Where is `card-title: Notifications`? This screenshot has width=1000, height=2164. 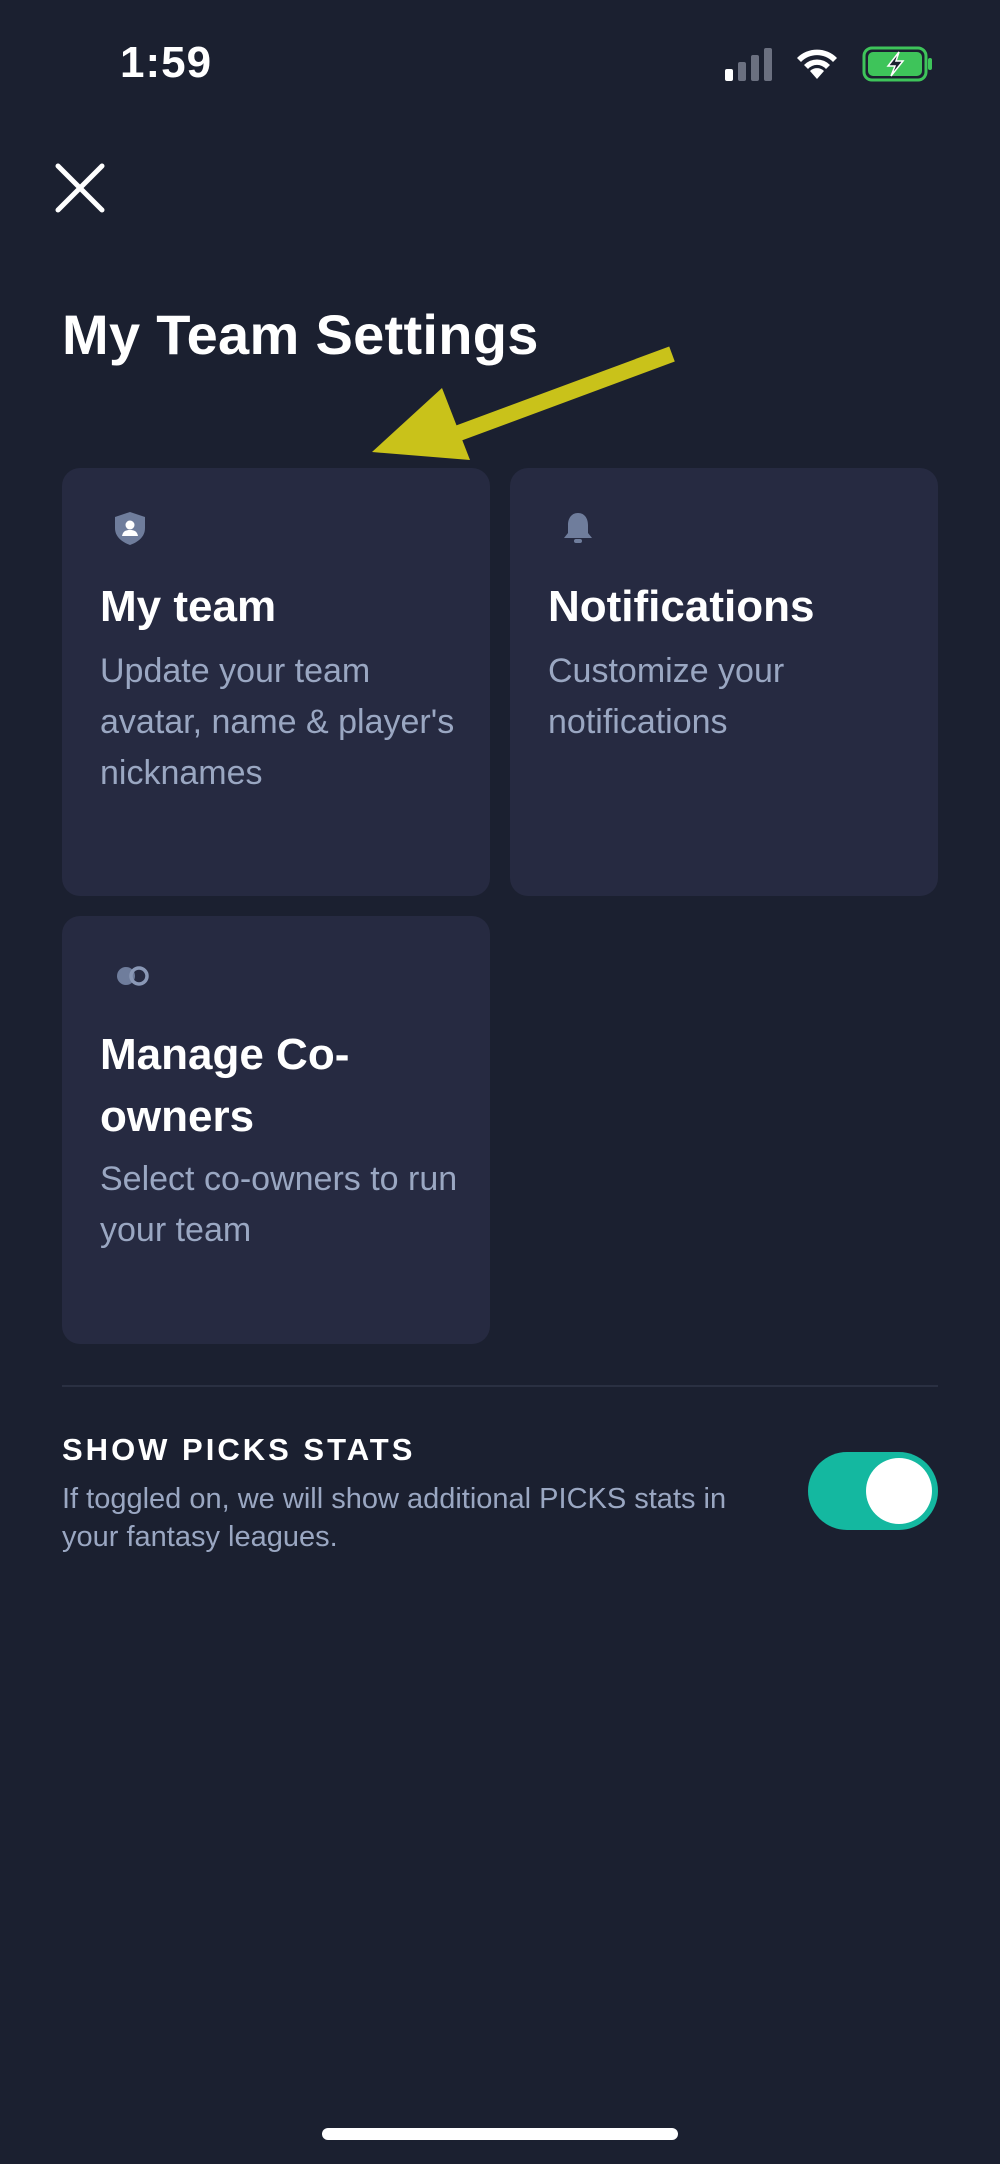
card-title: Notifications is located at coordinates (681, 606).